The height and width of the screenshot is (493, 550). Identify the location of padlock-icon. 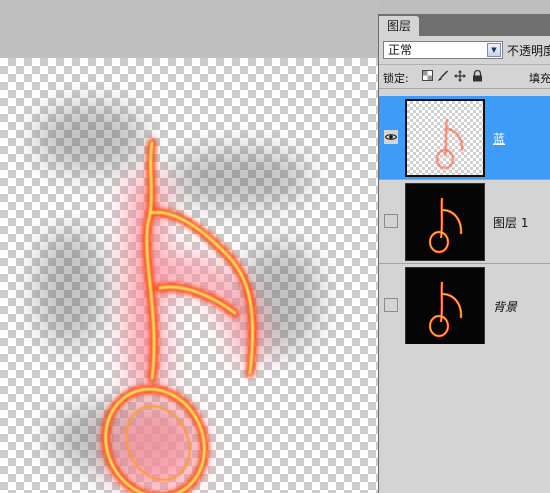
(477, 75).